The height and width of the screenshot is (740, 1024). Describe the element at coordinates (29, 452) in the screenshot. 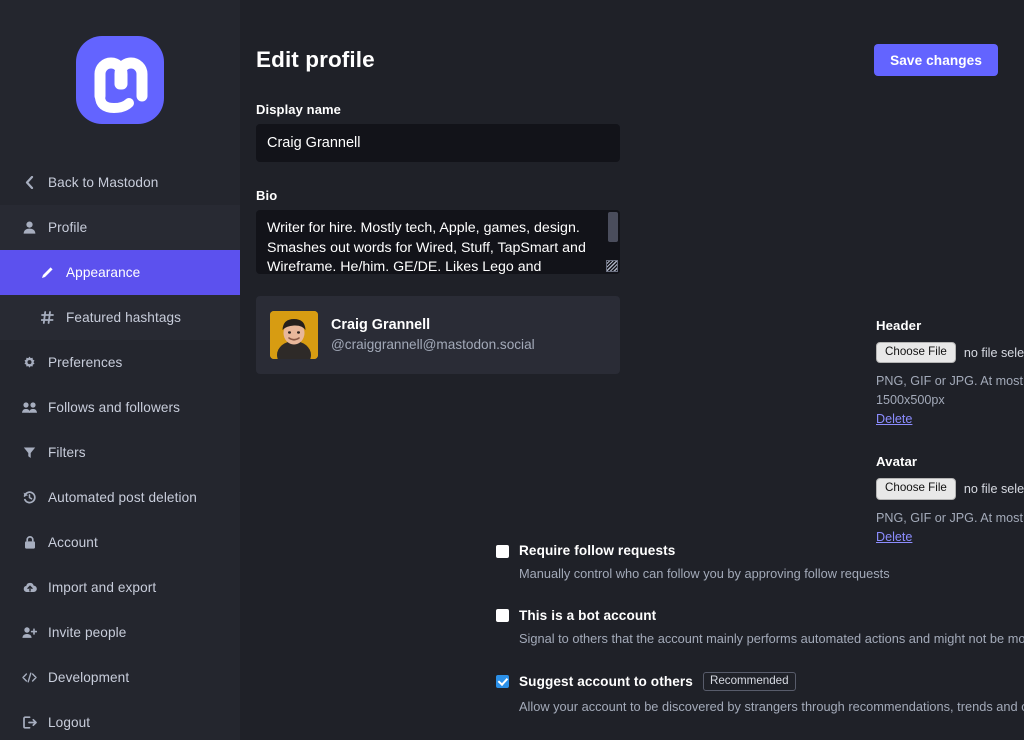

I see `funnel-icon` at that location.